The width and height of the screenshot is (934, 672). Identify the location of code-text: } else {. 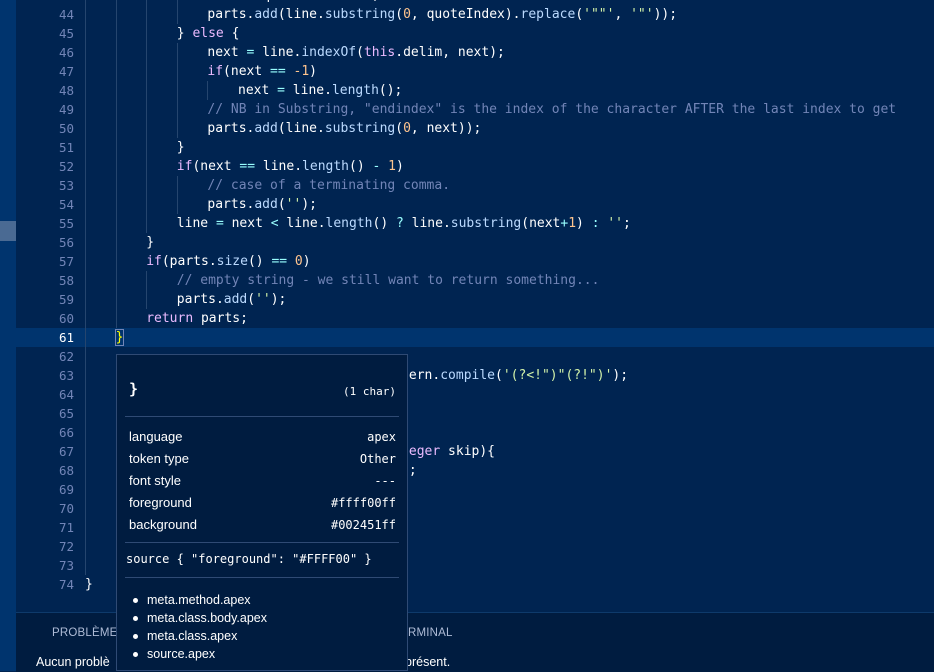
(208, 33).